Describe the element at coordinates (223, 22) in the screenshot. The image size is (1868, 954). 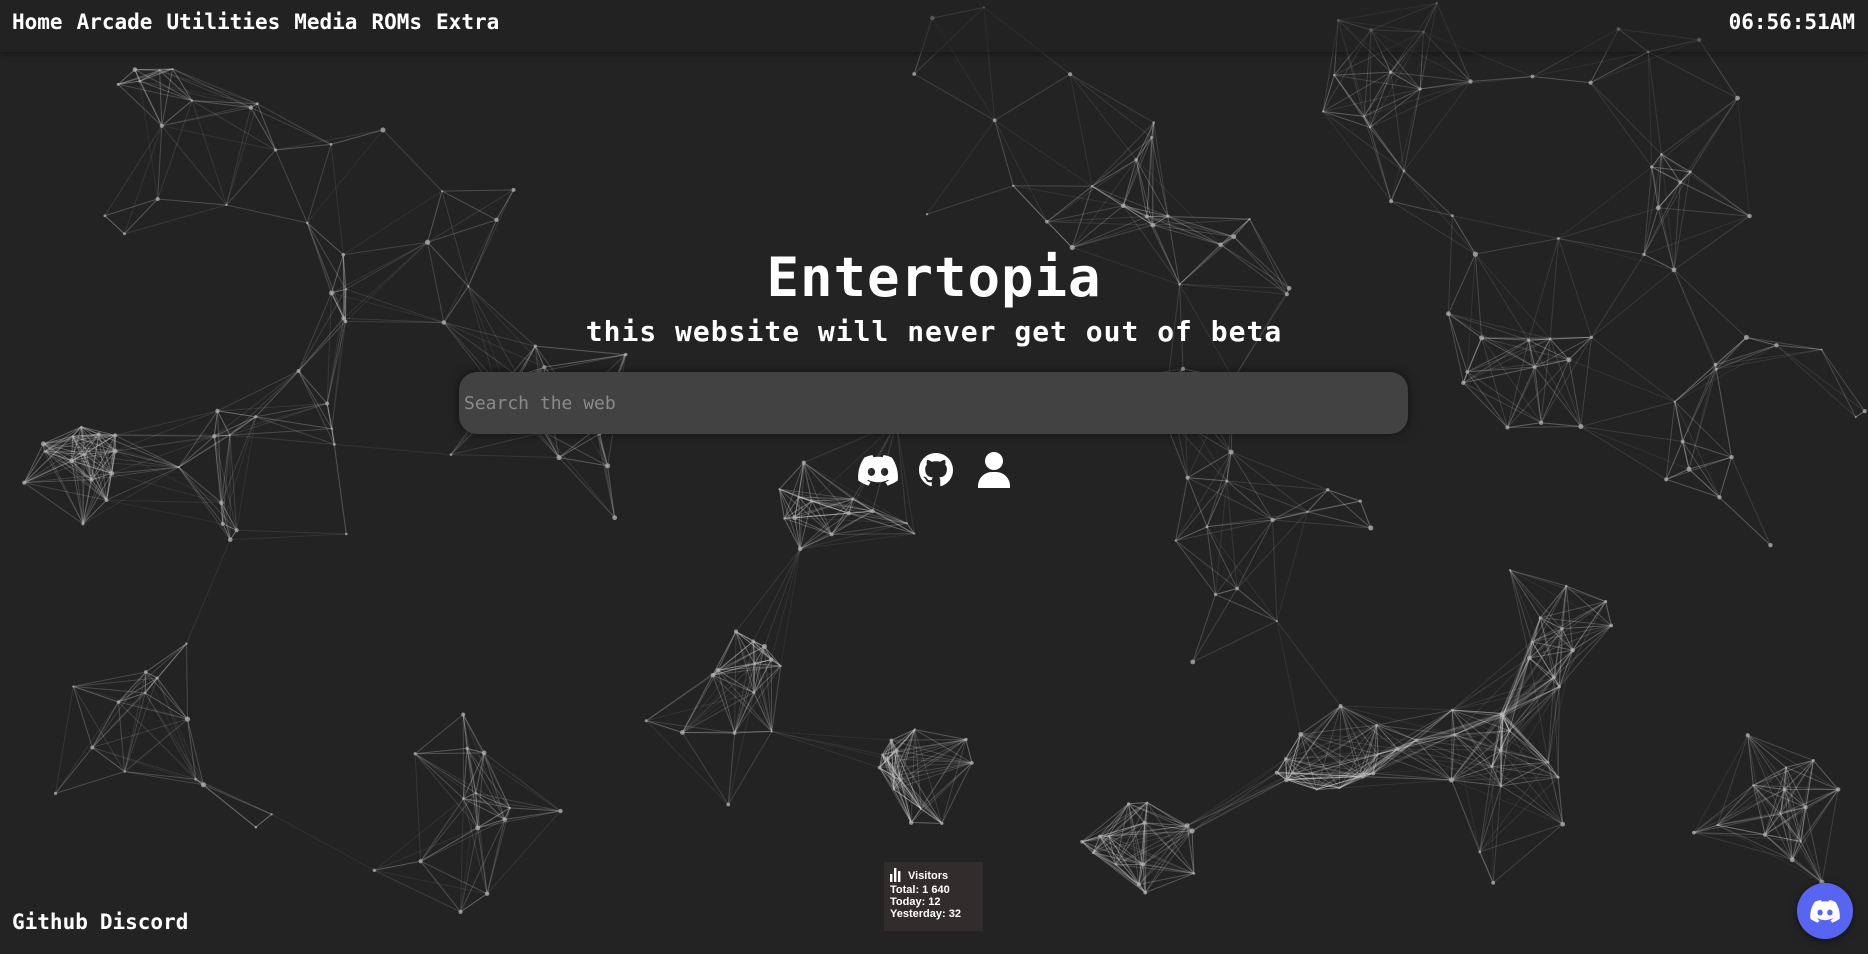
I see `nav-utilities-link: Utilities` at that location.